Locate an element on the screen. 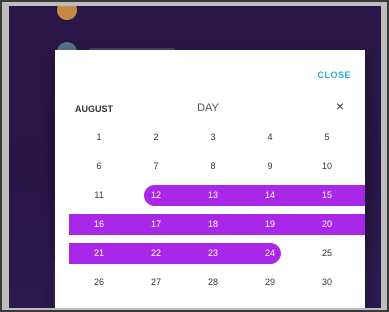 This screenshot has height=312, width=389. day-cell: 25 is located at coordinates (327, 253).